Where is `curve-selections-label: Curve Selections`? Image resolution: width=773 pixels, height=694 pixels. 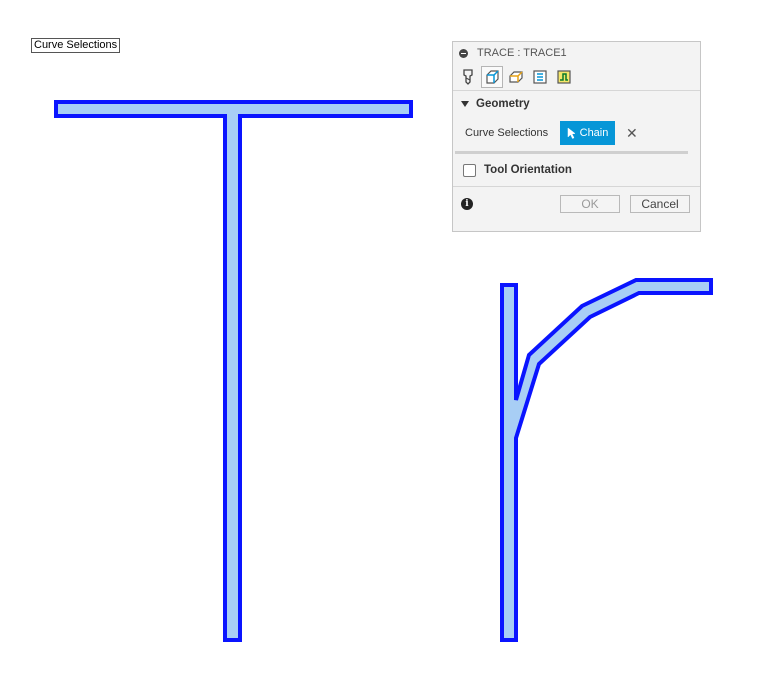 curve-selections-label: Curve Selections is located at coordinates (507, 133).